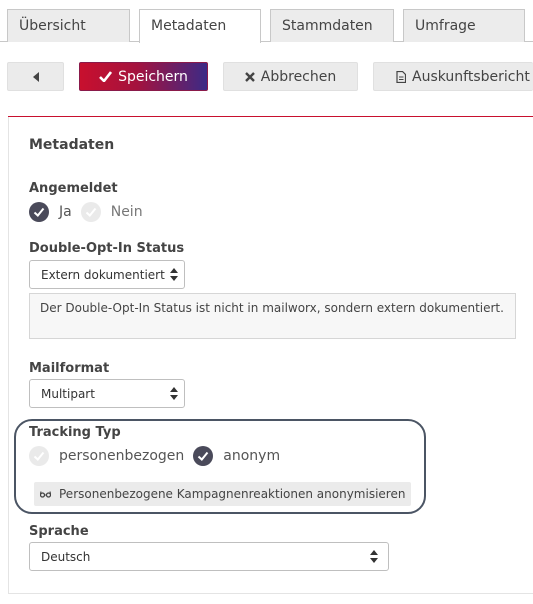 This screenshot has width=533, height=604. Describe the element at coordinates (103, 275) in the screenshot. I see `double-opt-in-value: Extern dokumentiert` at that location.